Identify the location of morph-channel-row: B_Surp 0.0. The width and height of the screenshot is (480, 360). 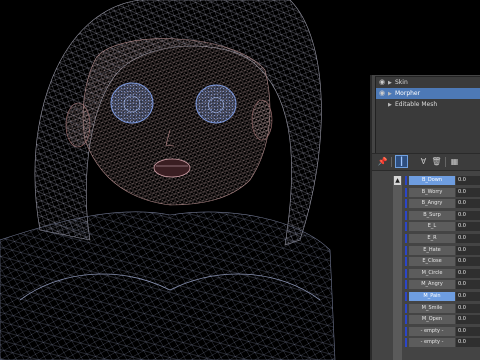
(442, 216).